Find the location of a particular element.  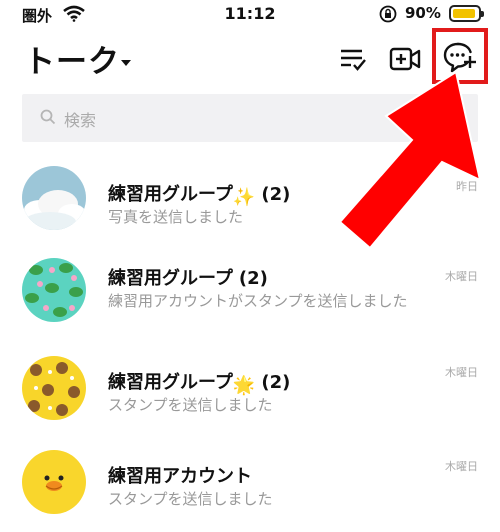

chat-name: 練習用グループ✨ (2) is located at coordinates (199, 194).